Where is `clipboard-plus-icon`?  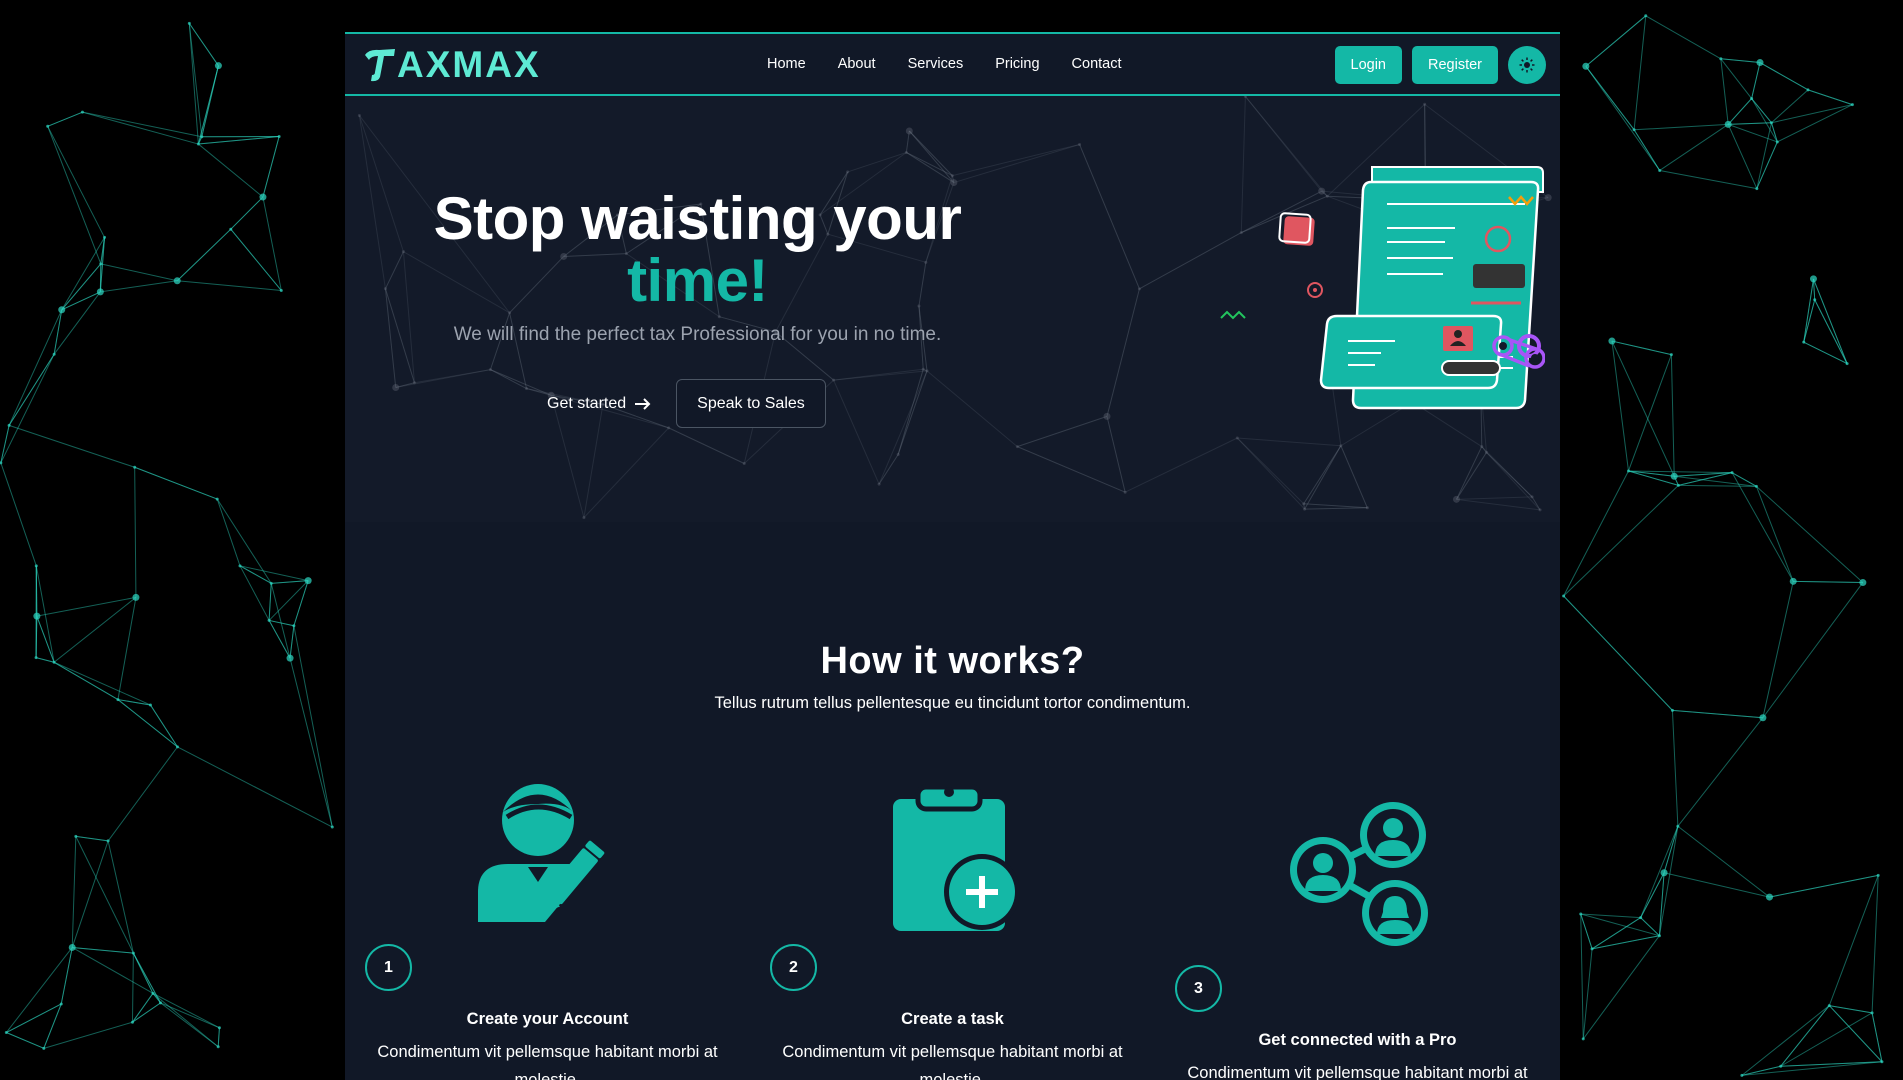
clipboard-plus-icon is located at coordinates (952, 859).